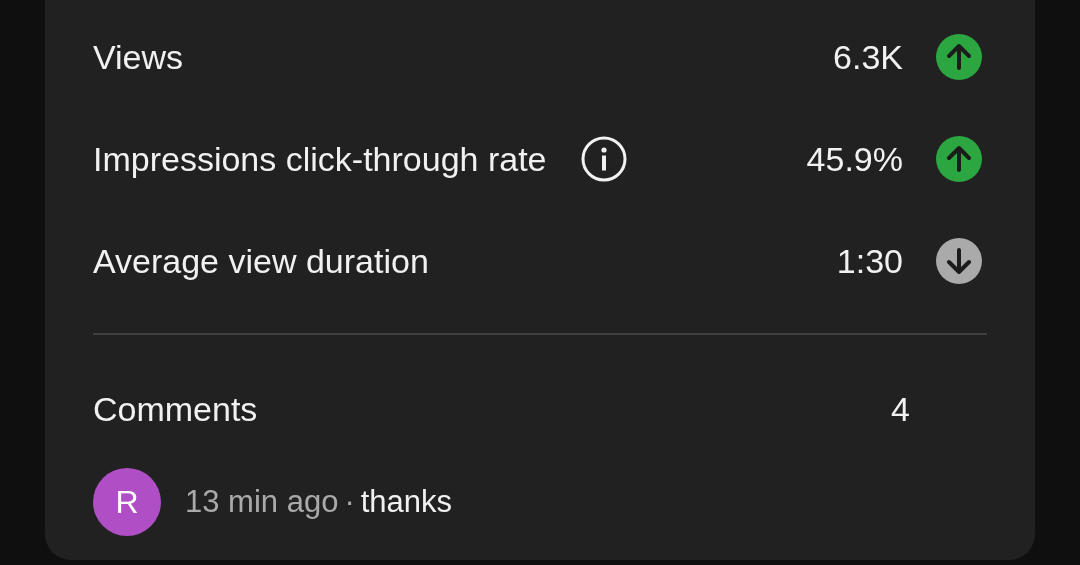 The width and height of the screenshot is (1080, 565). Describe the element at coordinates (869, 261) in the screenshot. I see `metric-value: 1:30` at that location.